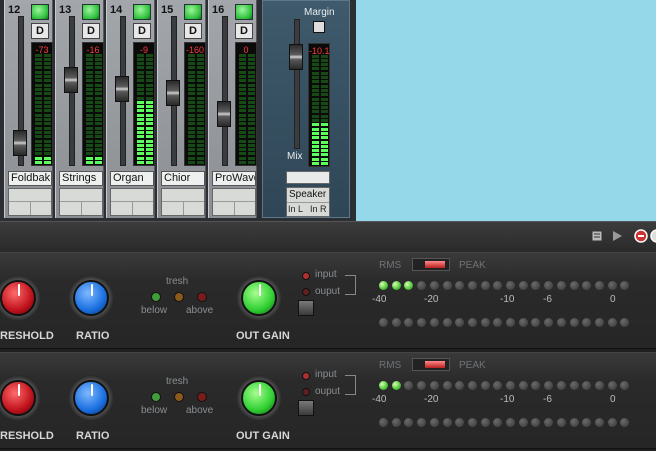 This screenshot has height=451, width=656. Describe the element at coordinates (225, 91) in the screenshot. I see `fader-track` at that location.